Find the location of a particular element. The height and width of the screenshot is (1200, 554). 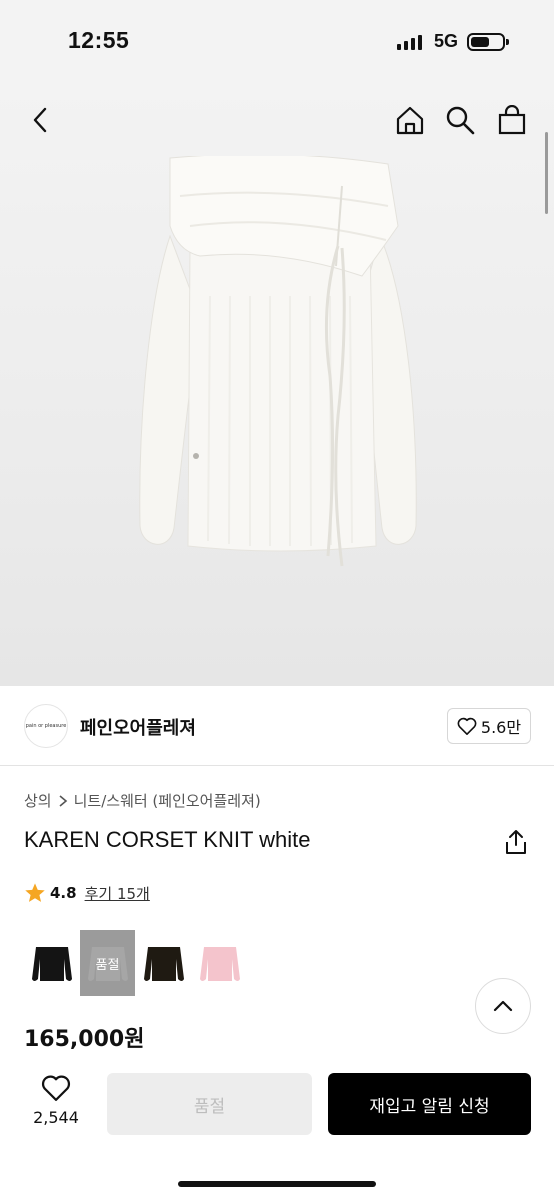

share-button is located at coordinates (516, 842).